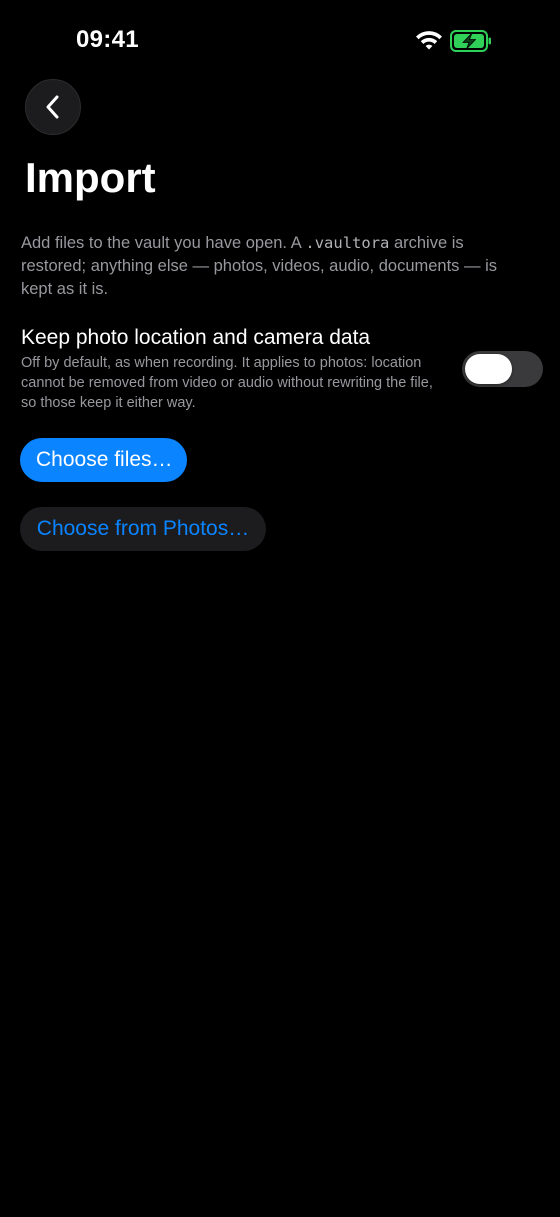  What do you see at coordinates (429, 40) in the screenshot?
I see `wifi-icon` at bounding box center [429, 40].